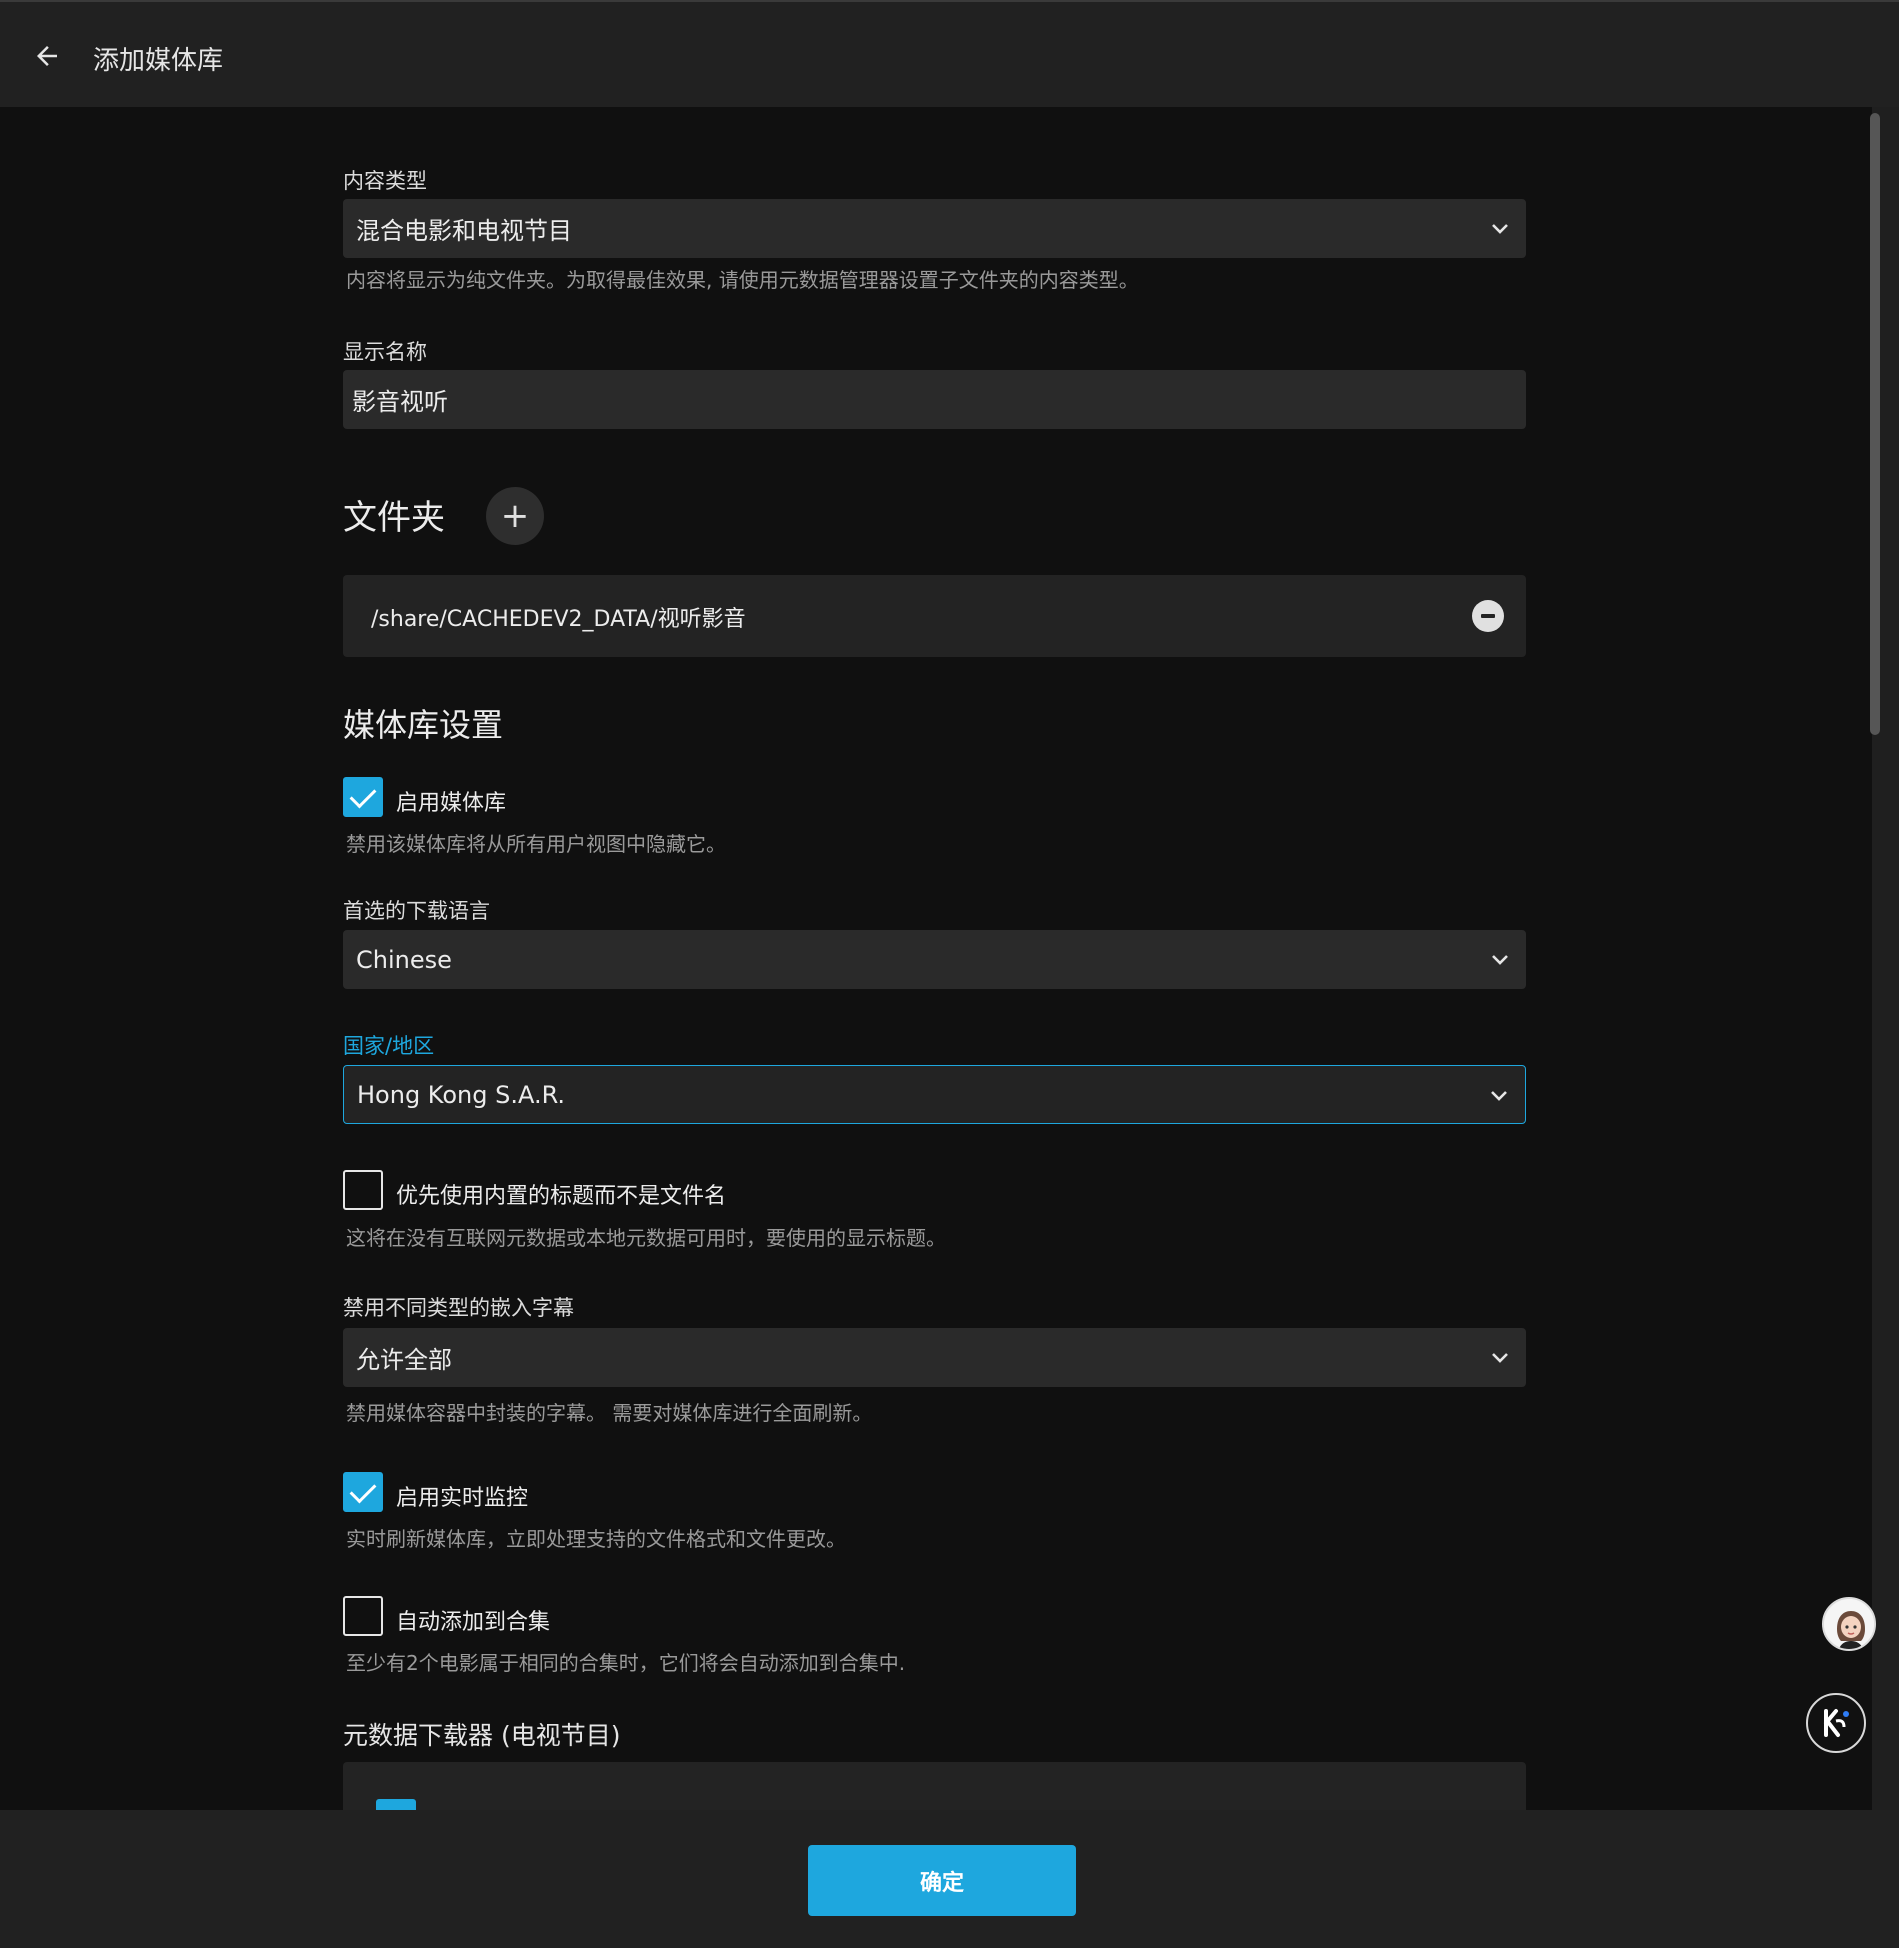  I want to click on page-title: 添加媒体库, so click(158, 61).